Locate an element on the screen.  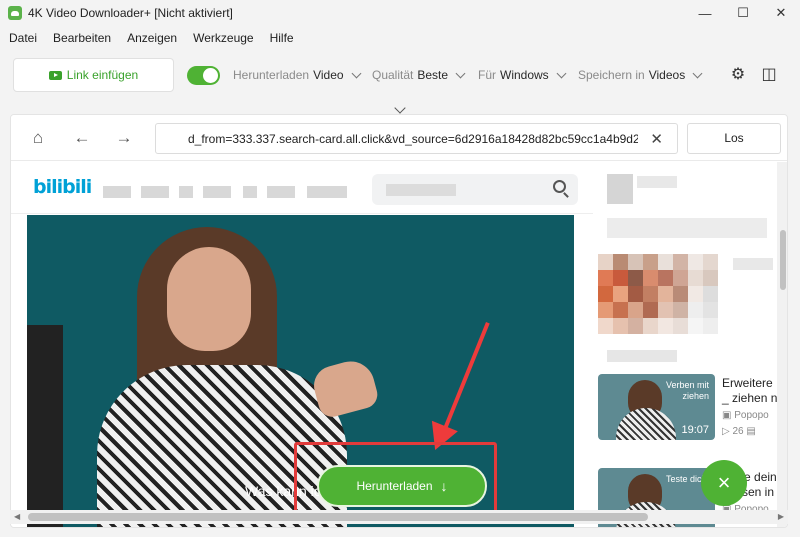
download-type-label: Herunterladen is located at coordinates (271, 75).